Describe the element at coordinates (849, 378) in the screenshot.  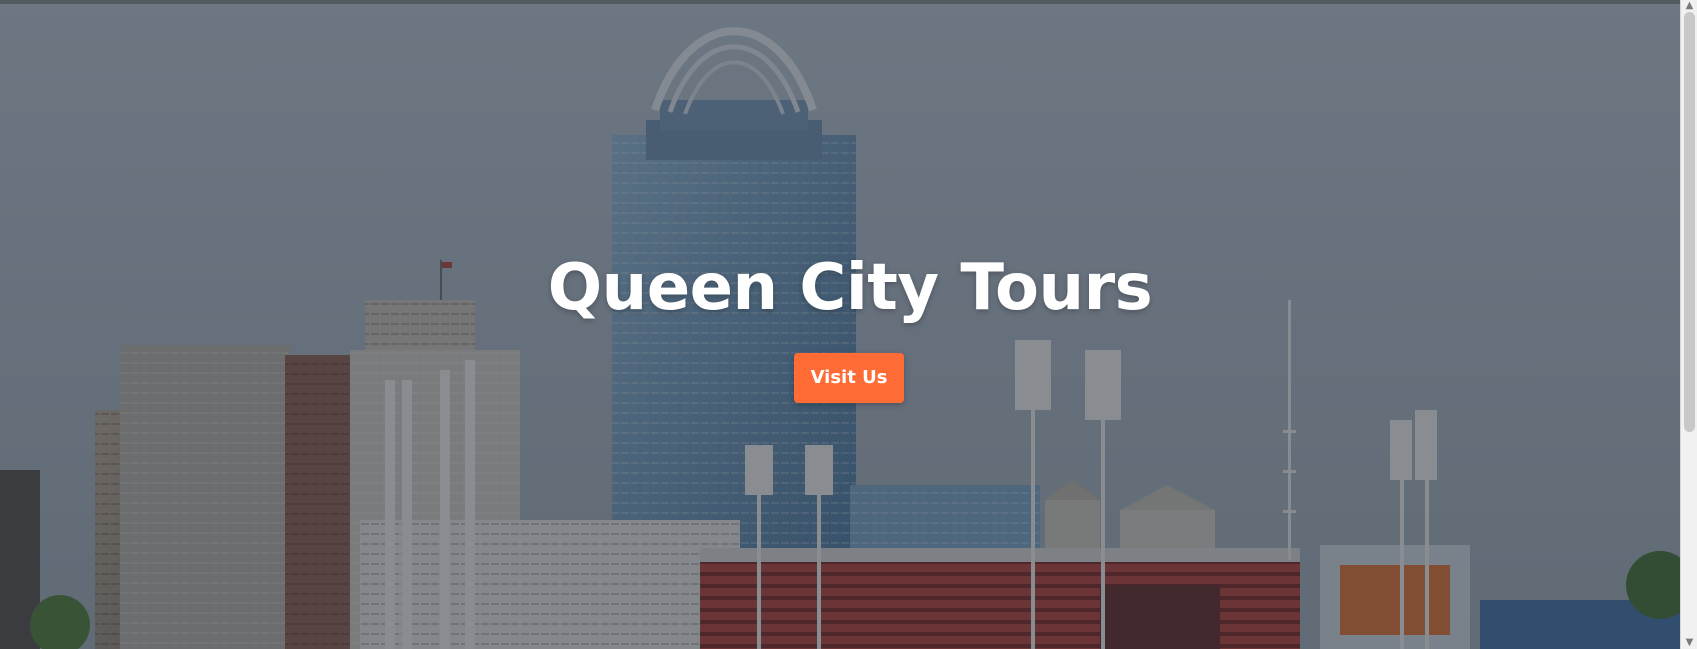
I see `visit-us-button: Visit Us` at that location.